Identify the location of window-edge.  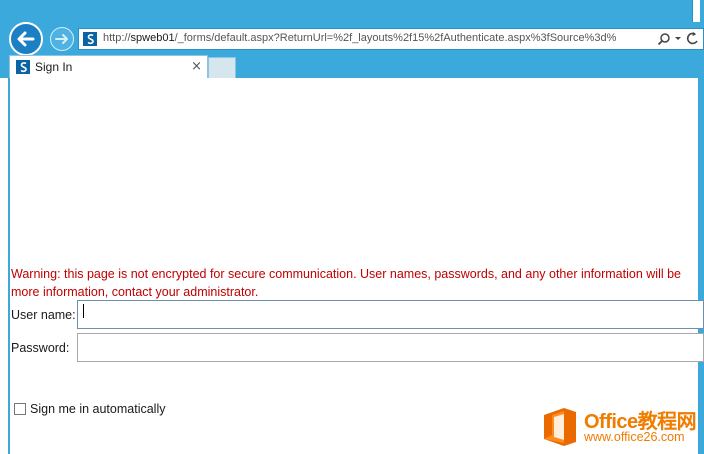
(696, 11).